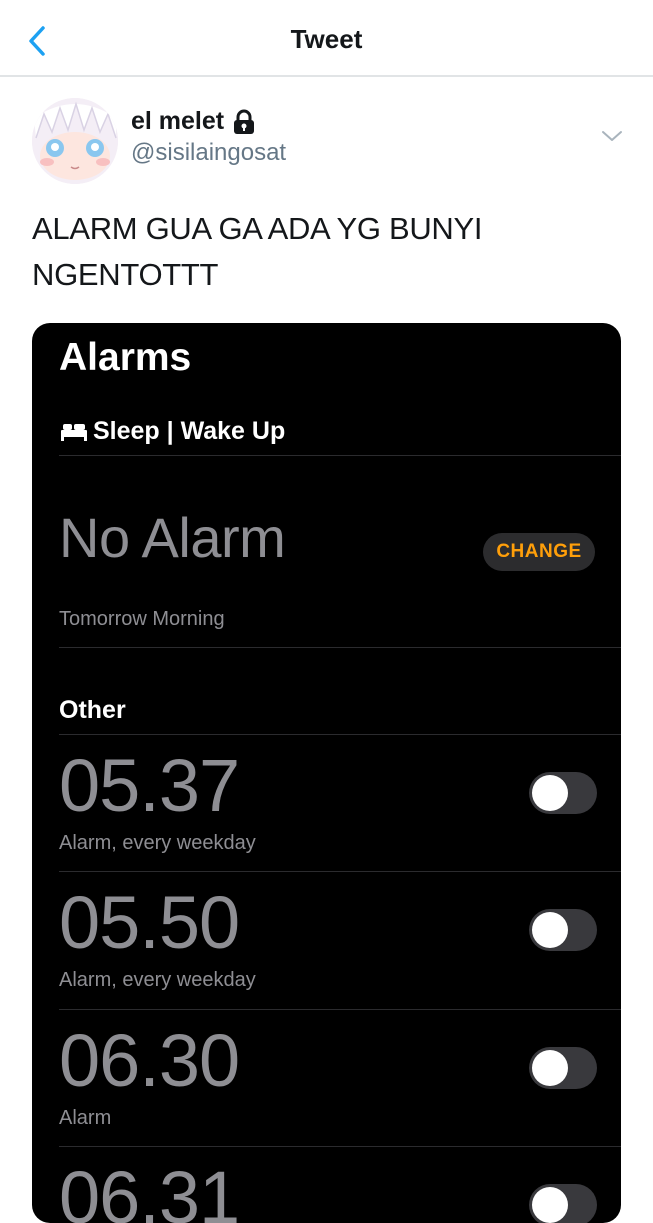 This screenshot has height=1223, width=653. Describe the element at coordinates (208, 153) in the screenshot. I see `author-handle: @sisilaingosat` at that location.